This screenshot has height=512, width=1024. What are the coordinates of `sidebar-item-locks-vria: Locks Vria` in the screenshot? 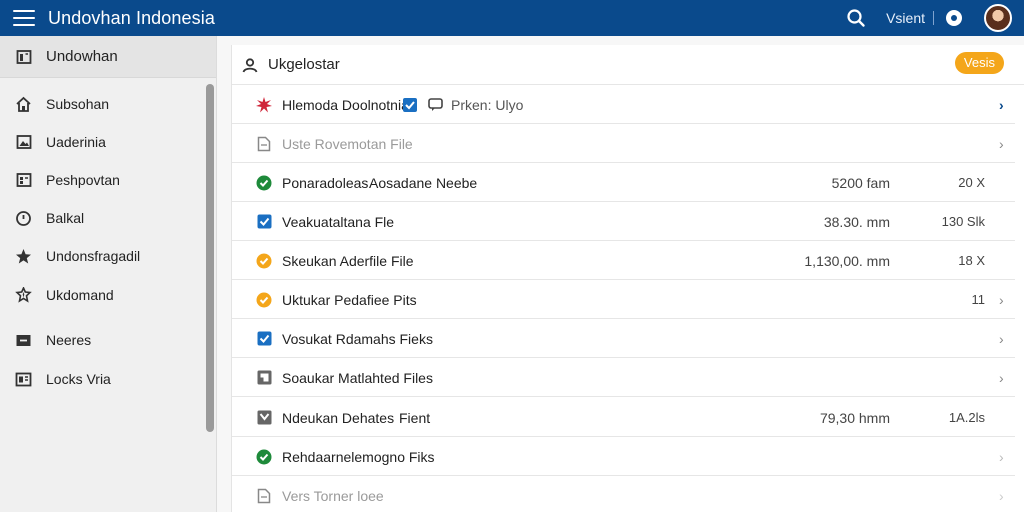 It's located at (102, 379).